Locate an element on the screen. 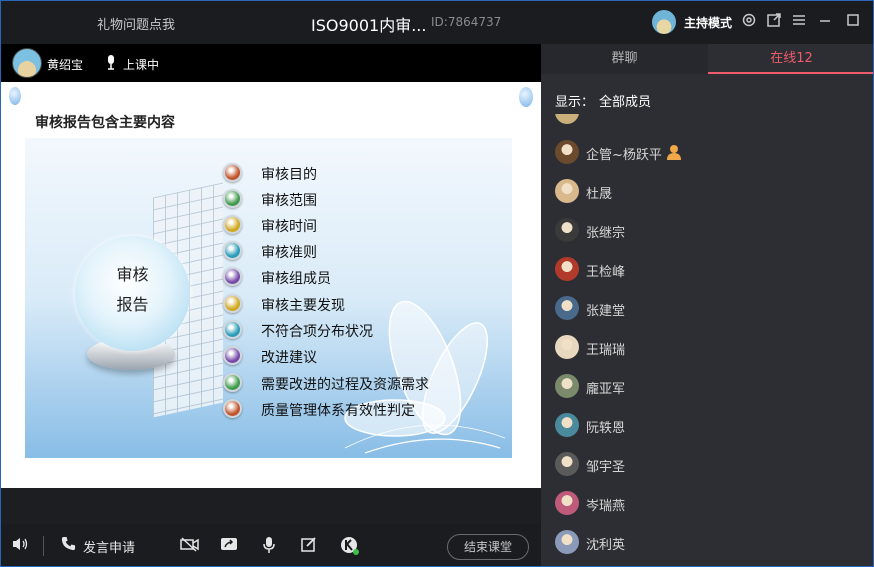  topic-item: 需要改进的过程及资源需求 is located at coordinates (353, 383).